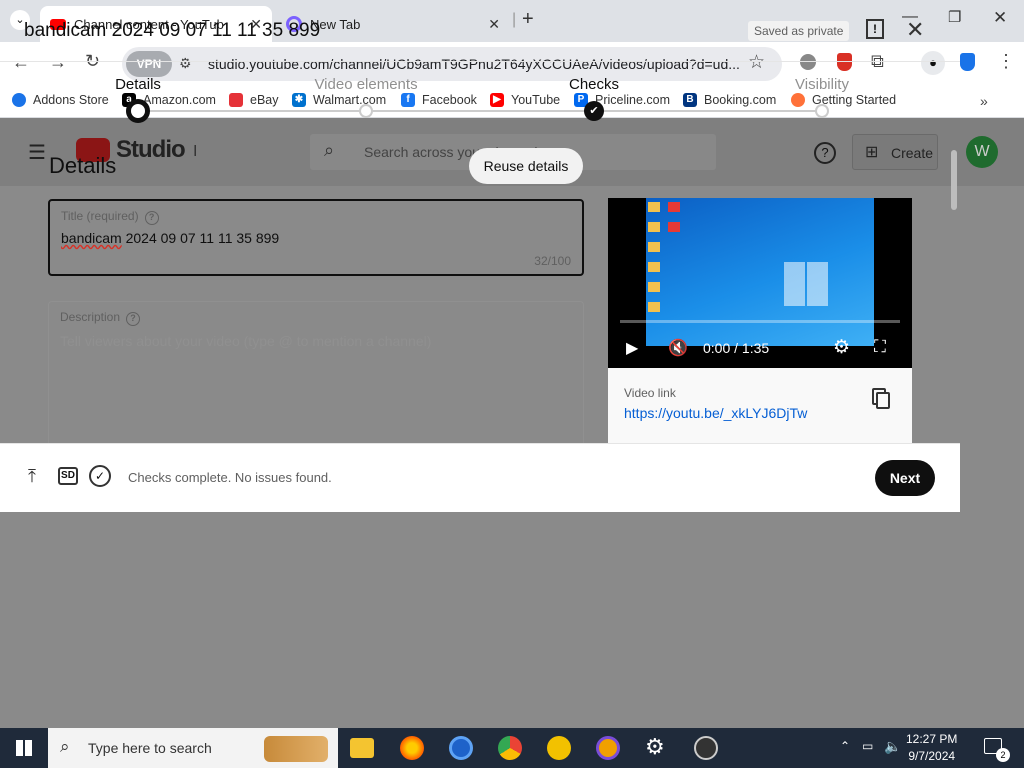 Image resolution: width=1024 pixels, height=768 pixels. I want to click on bookmark-booking: B Booking.com, so click(729, 100).